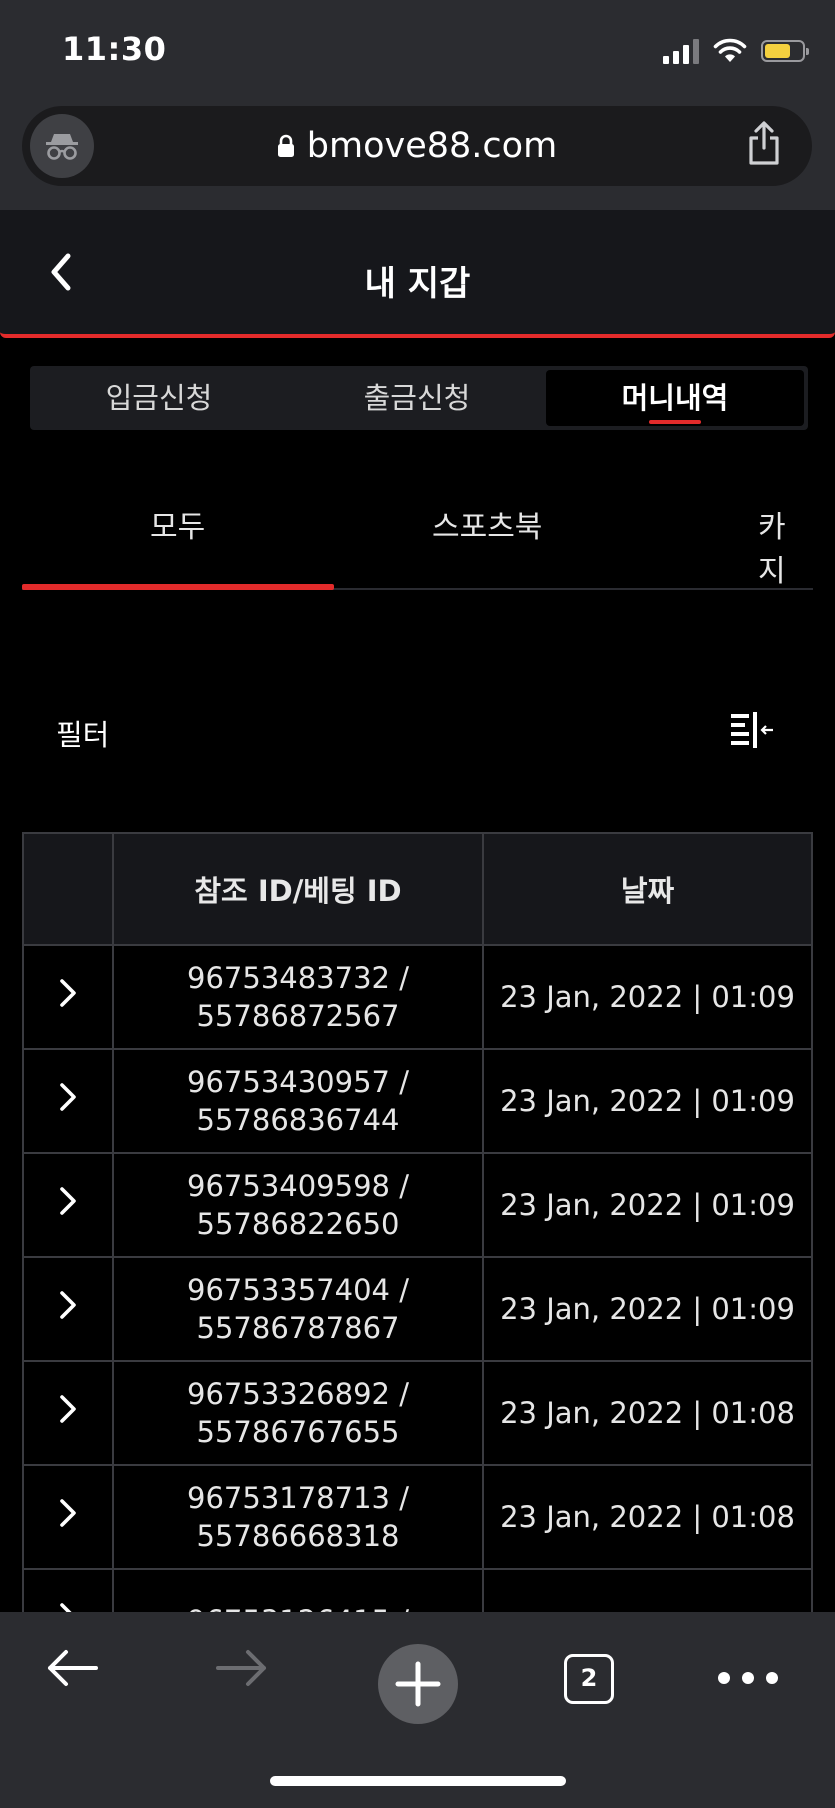 This screenshot has width=835, height=1808. I want to click on bet-id: 55786767655, so click(298, 1432).